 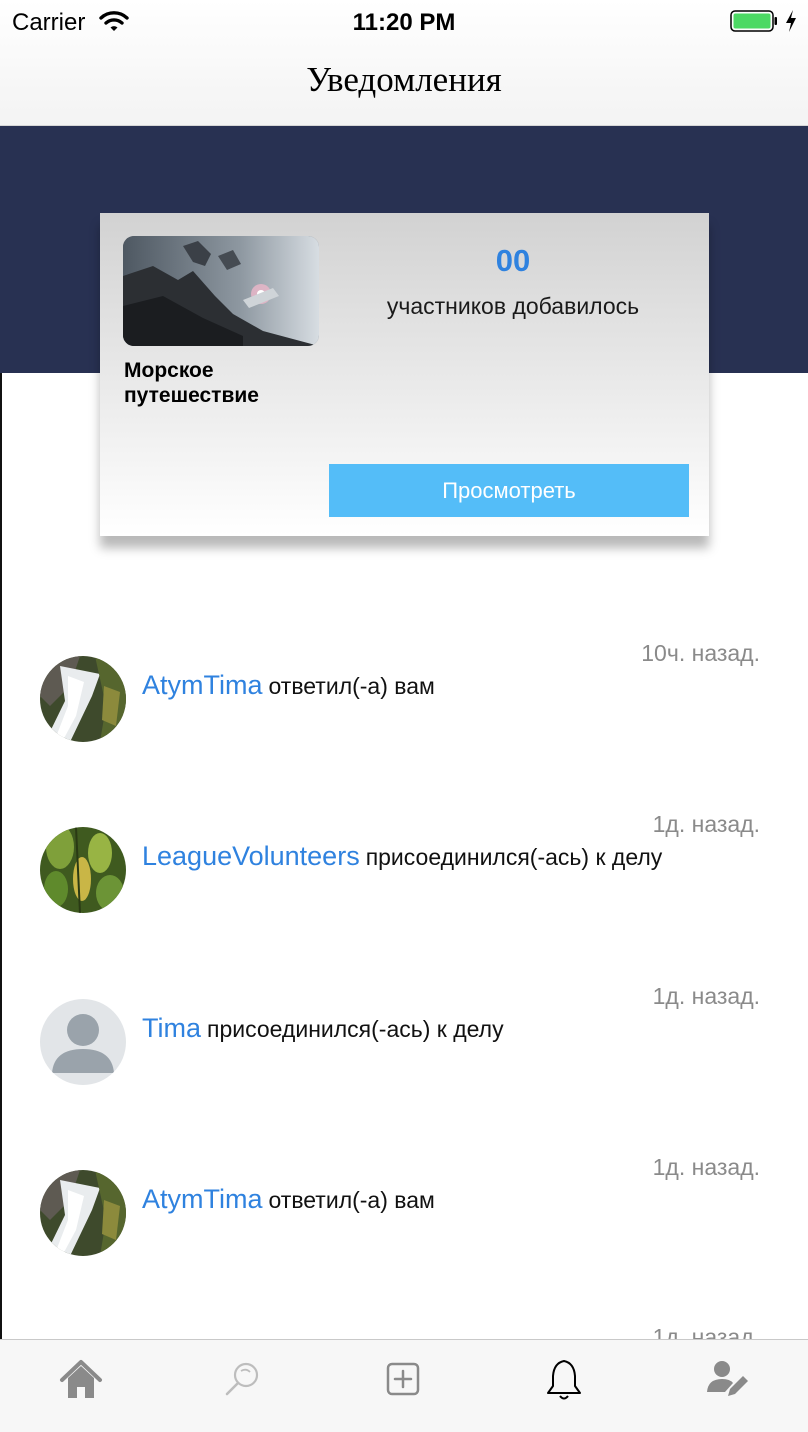 I want to click on tab-notifications, so click(x=564, y=1379).